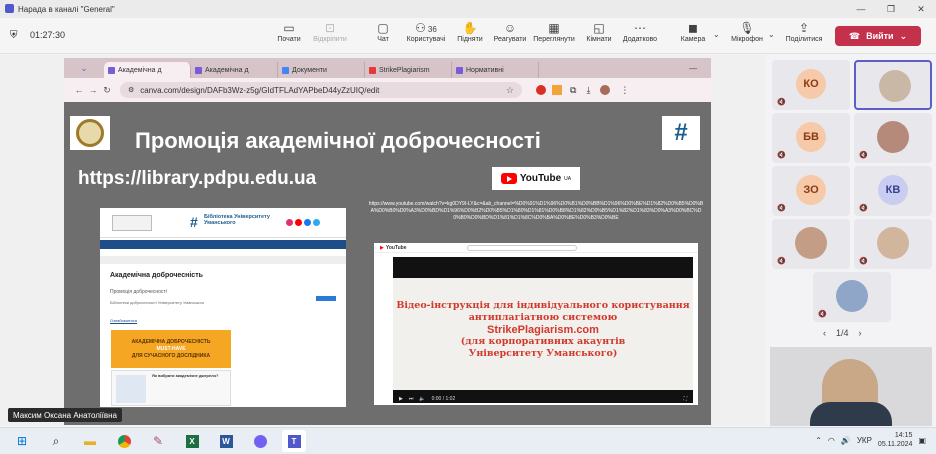 Image resolution: width=936 pixels, height=454 pixels. Describe the element at coordinates (846, 440) in the screenshot. I see `volume-tray-icon: 🔊` at that location.